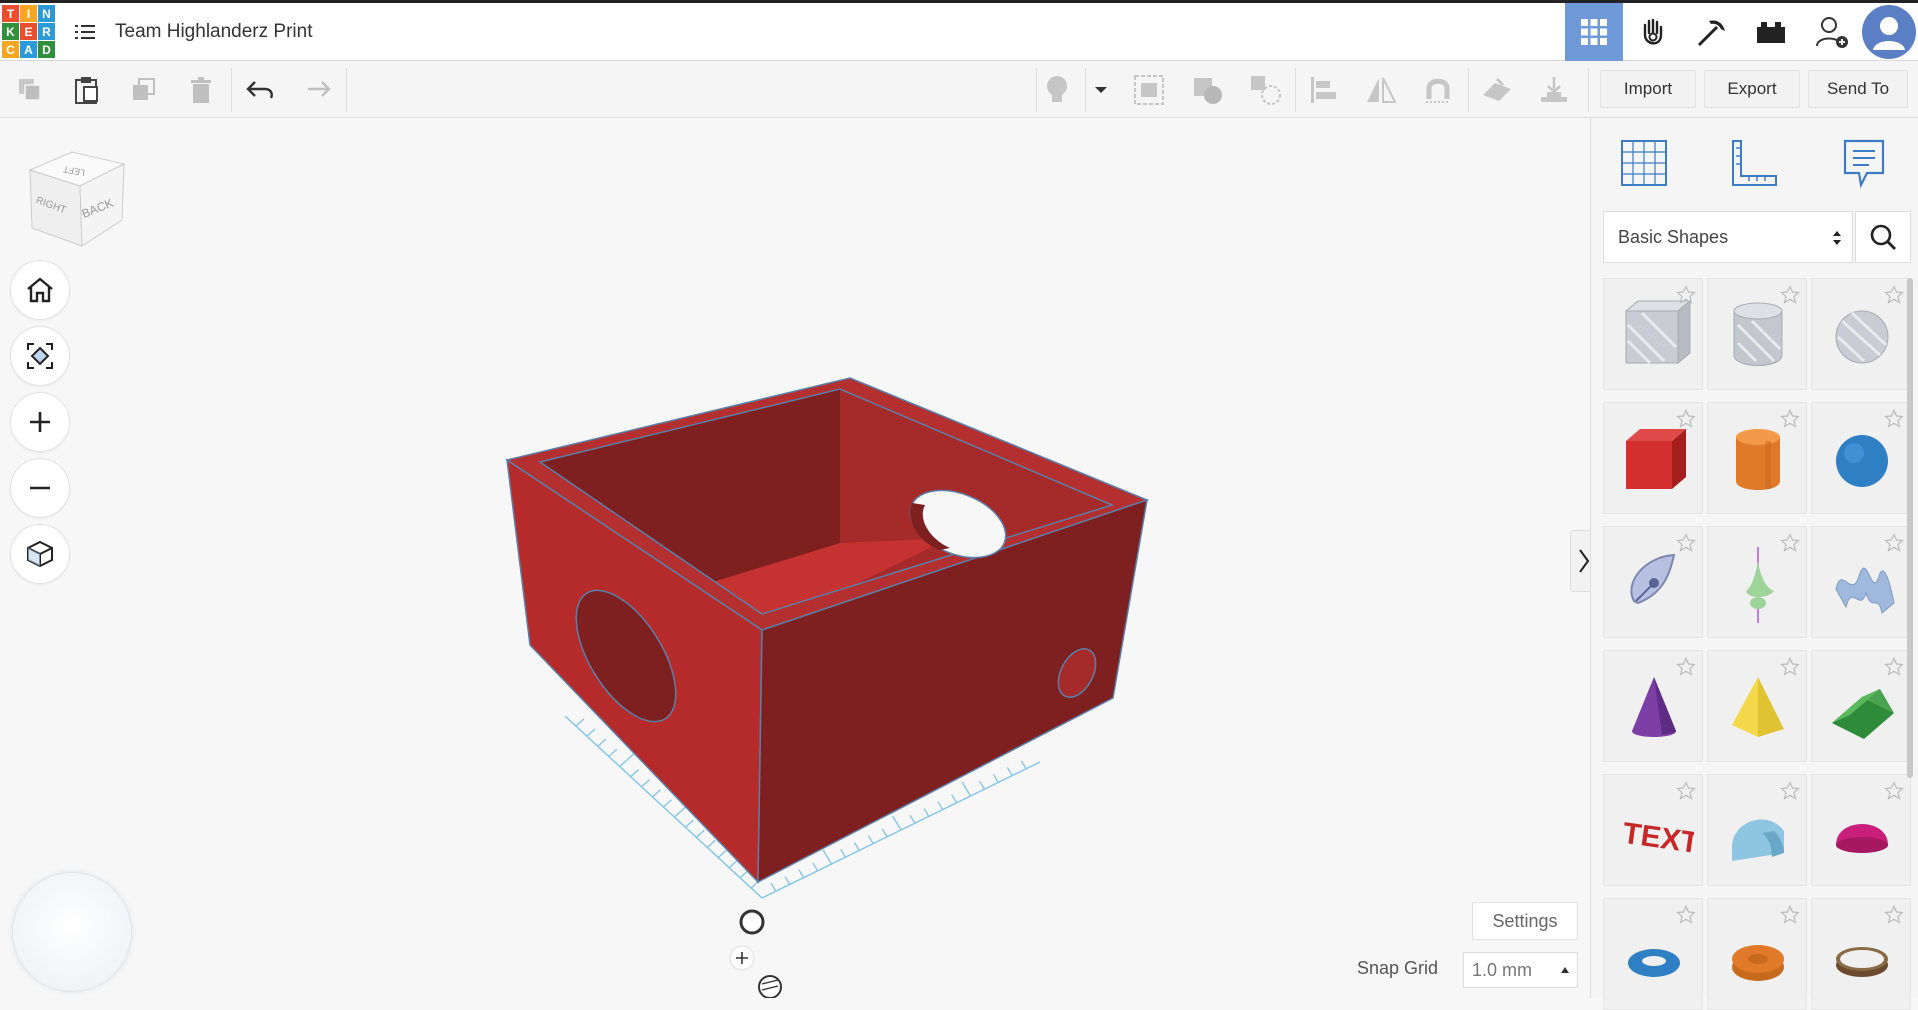 Image resolution: width=1918 pixels, height=1010 pixels. Describe the element at coordinates (1910, 528) in the screenshot. I see `panel-scrollbar` at that location.